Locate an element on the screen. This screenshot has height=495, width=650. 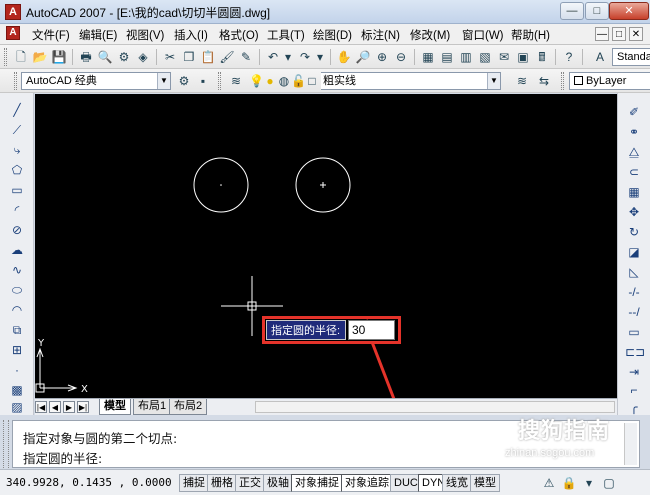
command-line-grip is located at coordinates (6, 444).